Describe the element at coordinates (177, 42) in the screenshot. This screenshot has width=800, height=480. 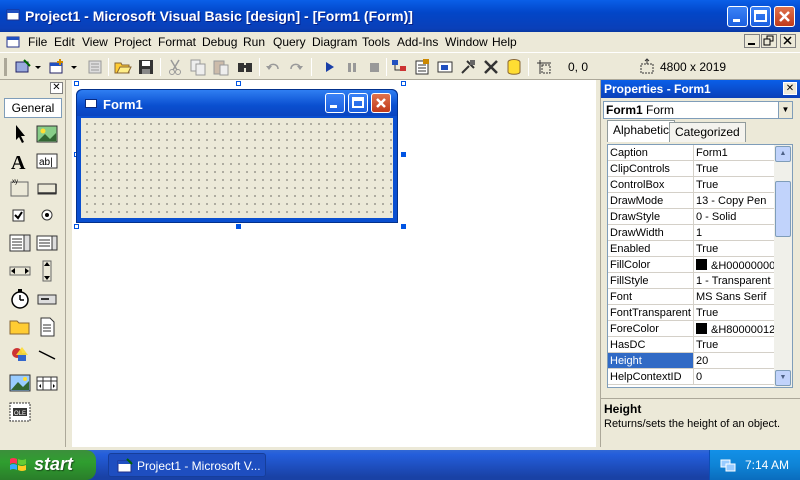
I see `menu-format: Format` at that location.